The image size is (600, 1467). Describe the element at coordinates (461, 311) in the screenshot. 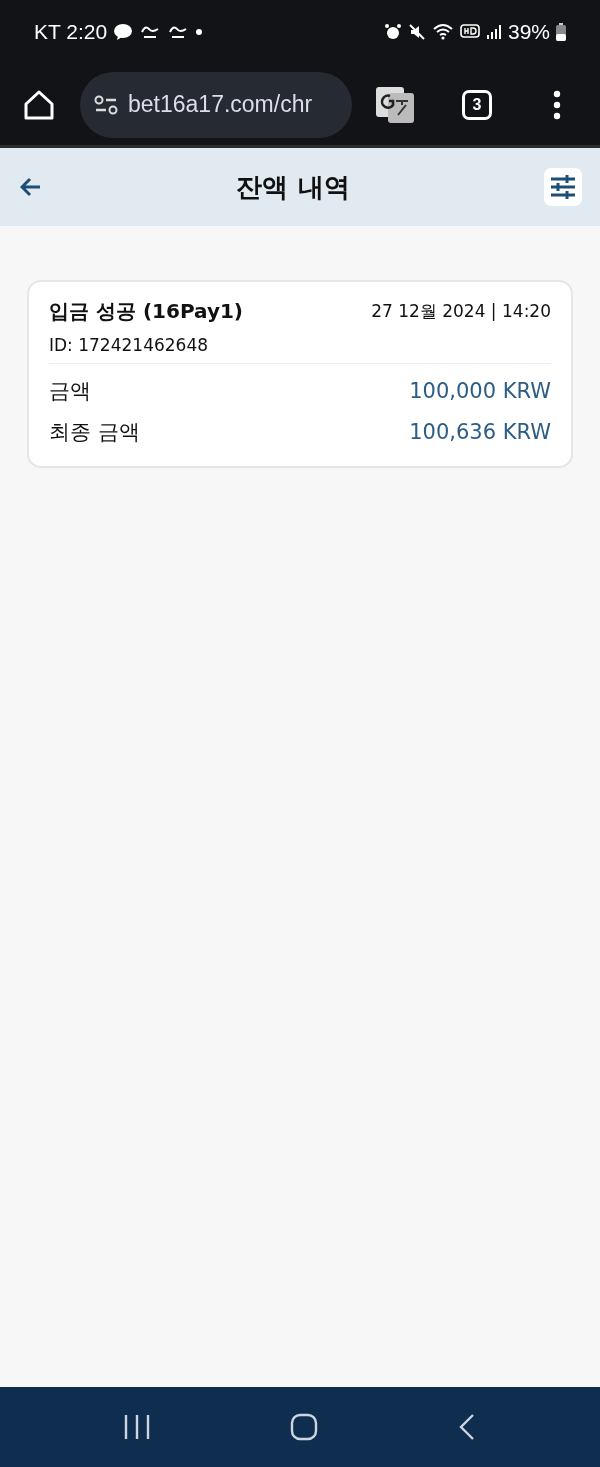

I see `transaction-date: 27 12월 2024 | 14:20` at that location.